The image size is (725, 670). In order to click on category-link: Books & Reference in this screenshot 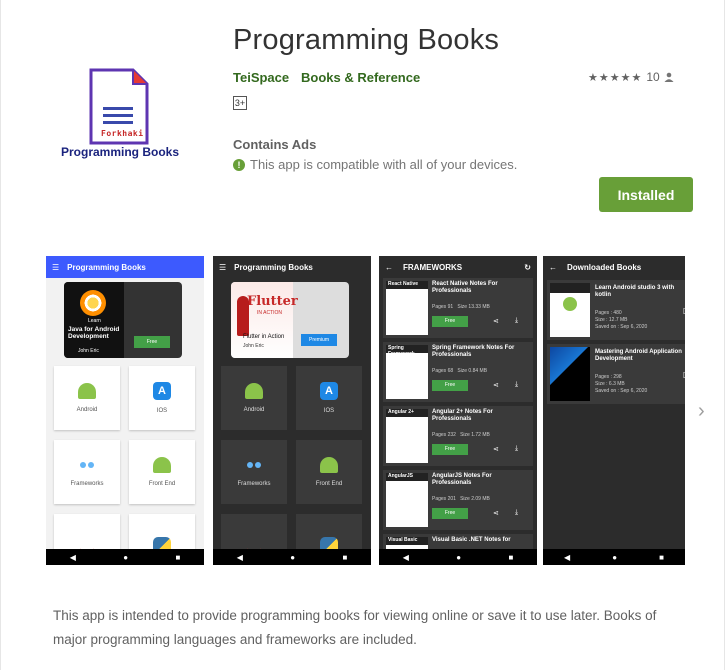, I will do `click(360, 77)`.